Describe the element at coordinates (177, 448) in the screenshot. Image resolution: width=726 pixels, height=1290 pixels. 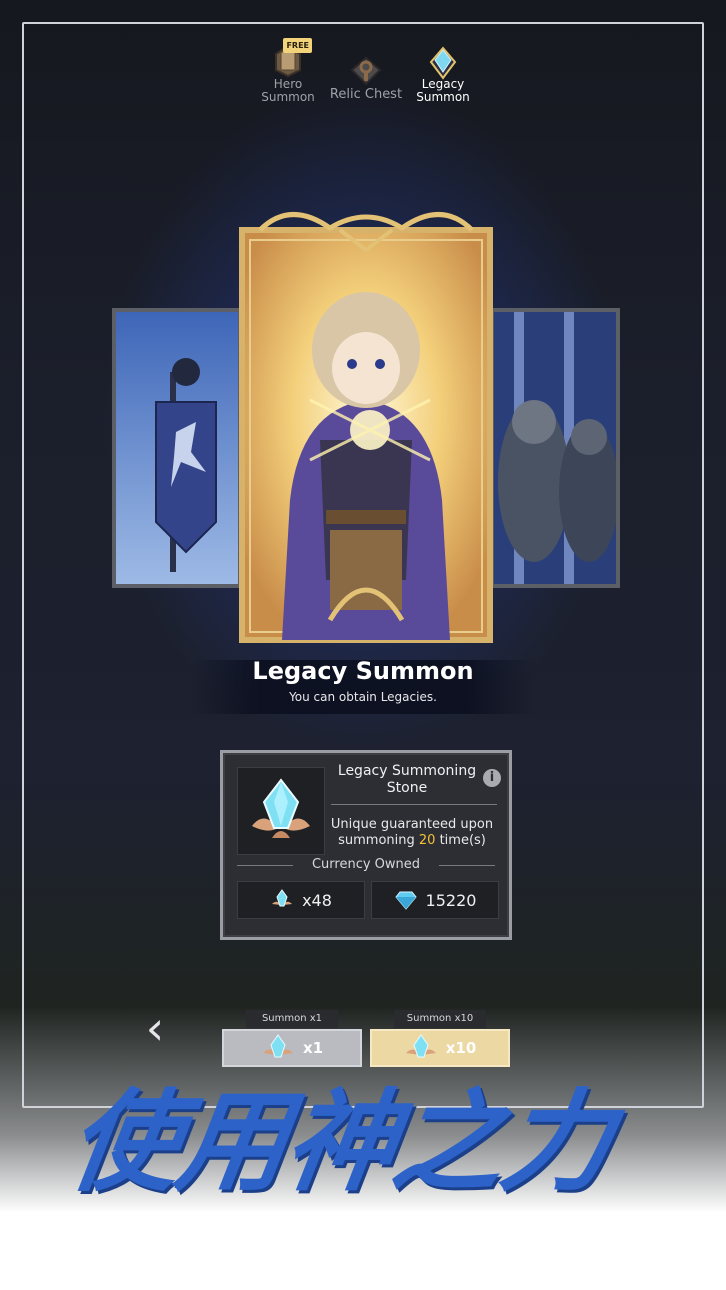
I see `card-left` at that location.